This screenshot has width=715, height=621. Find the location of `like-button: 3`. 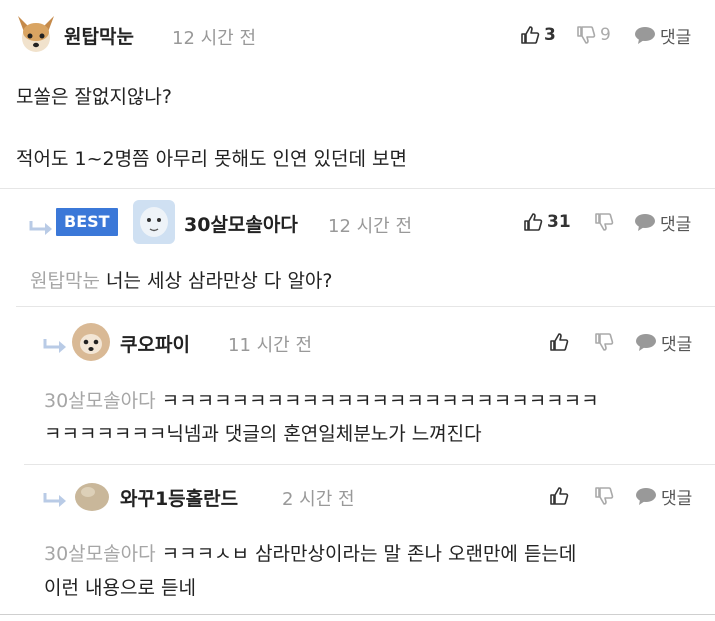

like-button: 3 is located at coordinates (538, 35).